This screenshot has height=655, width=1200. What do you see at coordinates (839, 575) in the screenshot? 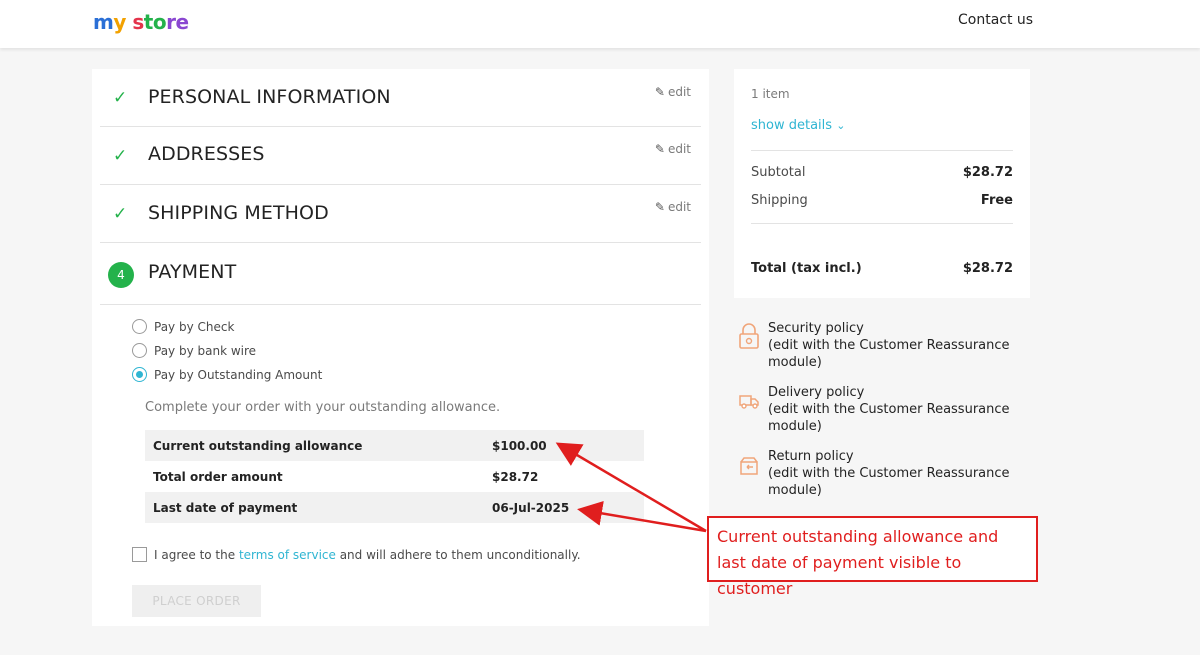
I see `annotation-line: last date of payment visible to customer` at bounding box center [839, 575].